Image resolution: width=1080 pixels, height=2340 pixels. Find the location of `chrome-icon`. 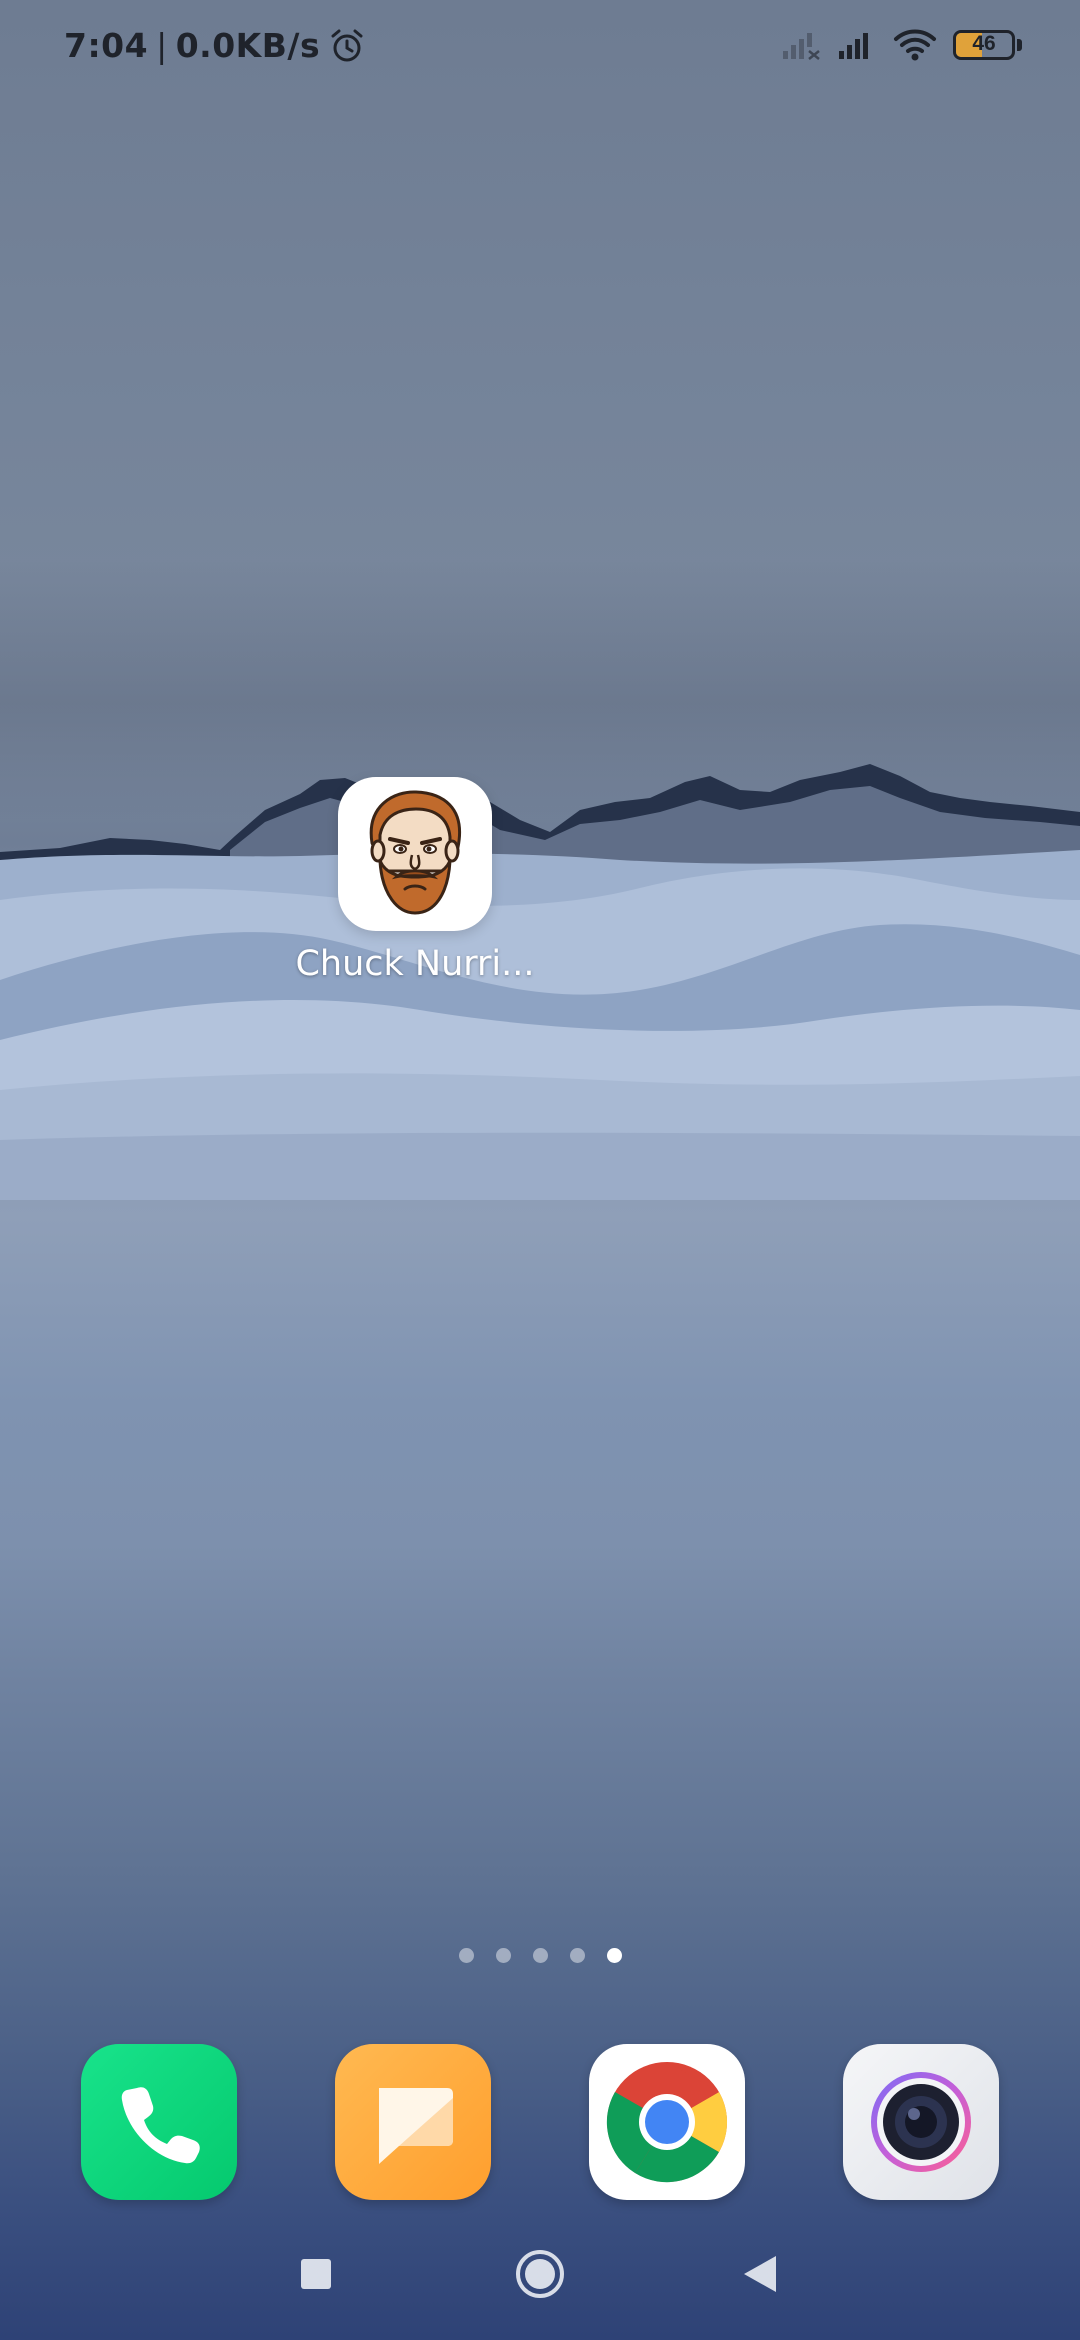

chrome-icon is located at coordinates (667, 2122).